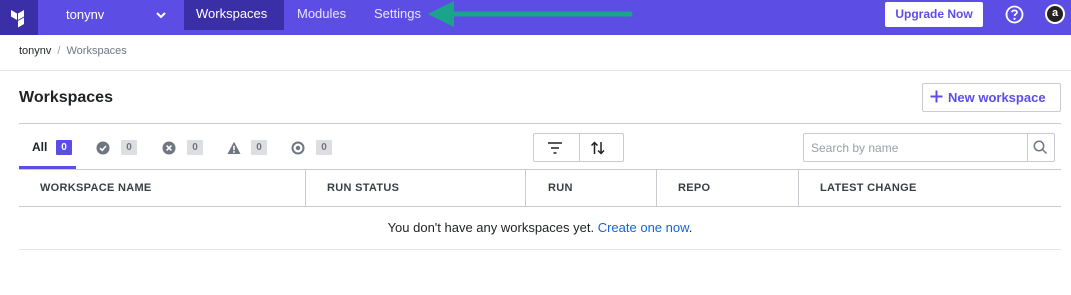 This screenshot has width=1071, height=295. I want to click on new-workspace-button: New workspace, so click(991, 97).